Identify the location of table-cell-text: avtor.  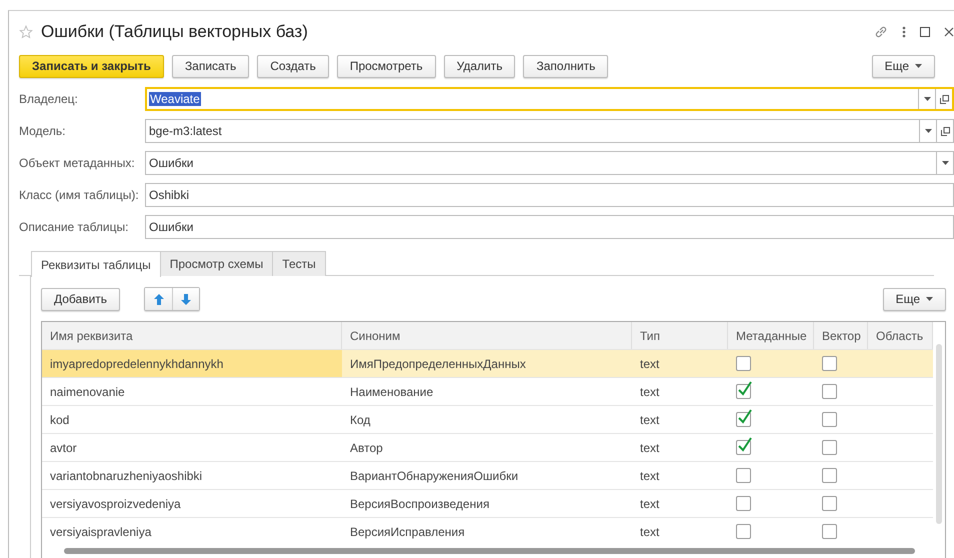
(63, 448).